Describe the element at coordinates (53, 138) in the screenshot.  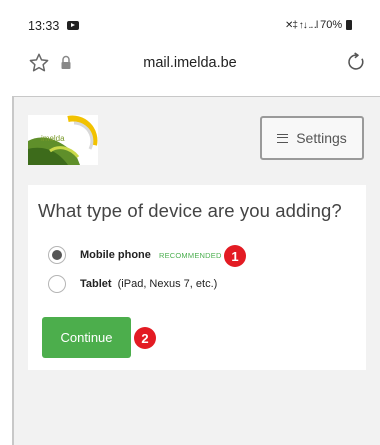
I see `logo-text: imelda` at that location.